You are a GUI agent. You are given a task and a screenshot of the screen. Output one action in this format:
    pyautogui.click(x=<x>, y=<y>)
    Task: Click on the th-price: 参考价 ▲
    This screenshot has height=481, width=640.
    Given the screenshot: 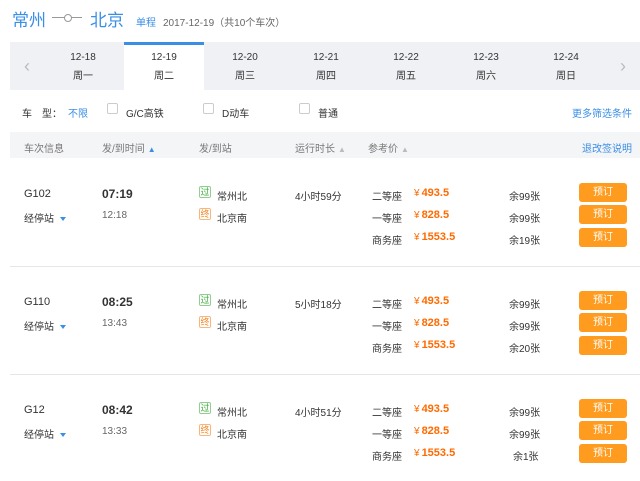 What is the action you would take?
    pyautogui.click(x=388, y=147)
    